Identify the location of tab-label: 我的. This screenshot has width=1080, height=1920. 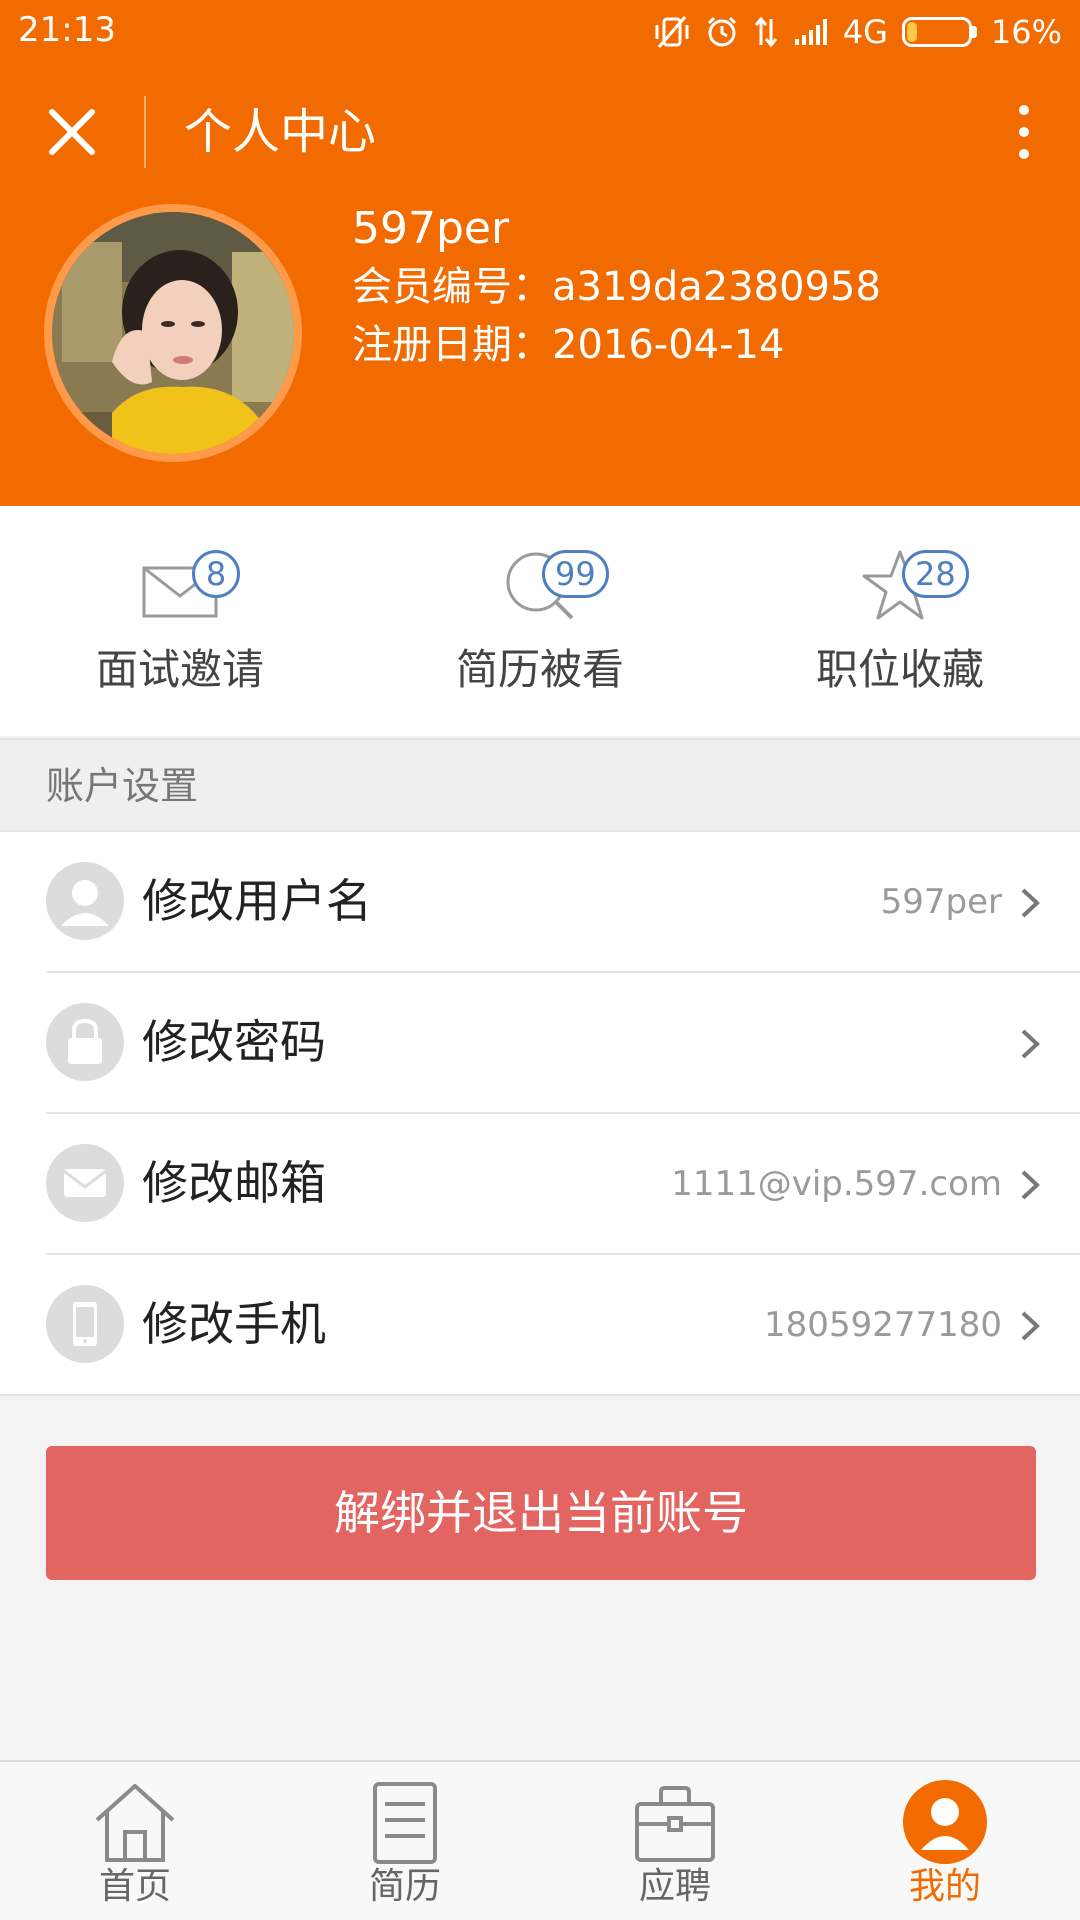
(944, 1886).